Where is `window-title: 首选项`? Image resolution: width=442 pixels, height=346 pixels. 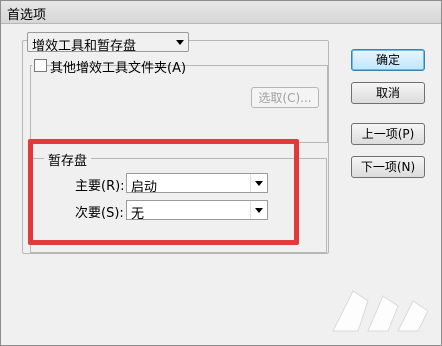
window-title: 首选项 is located at coordinates (27, 15).